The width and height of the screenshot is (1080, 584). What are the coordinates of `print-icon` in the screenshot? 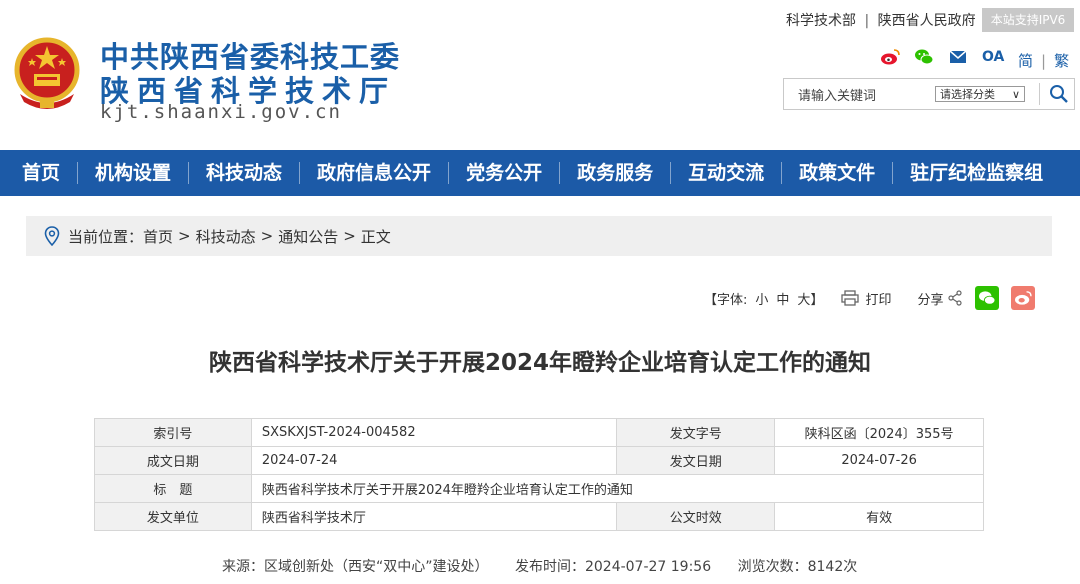 It's located at (850, 298).